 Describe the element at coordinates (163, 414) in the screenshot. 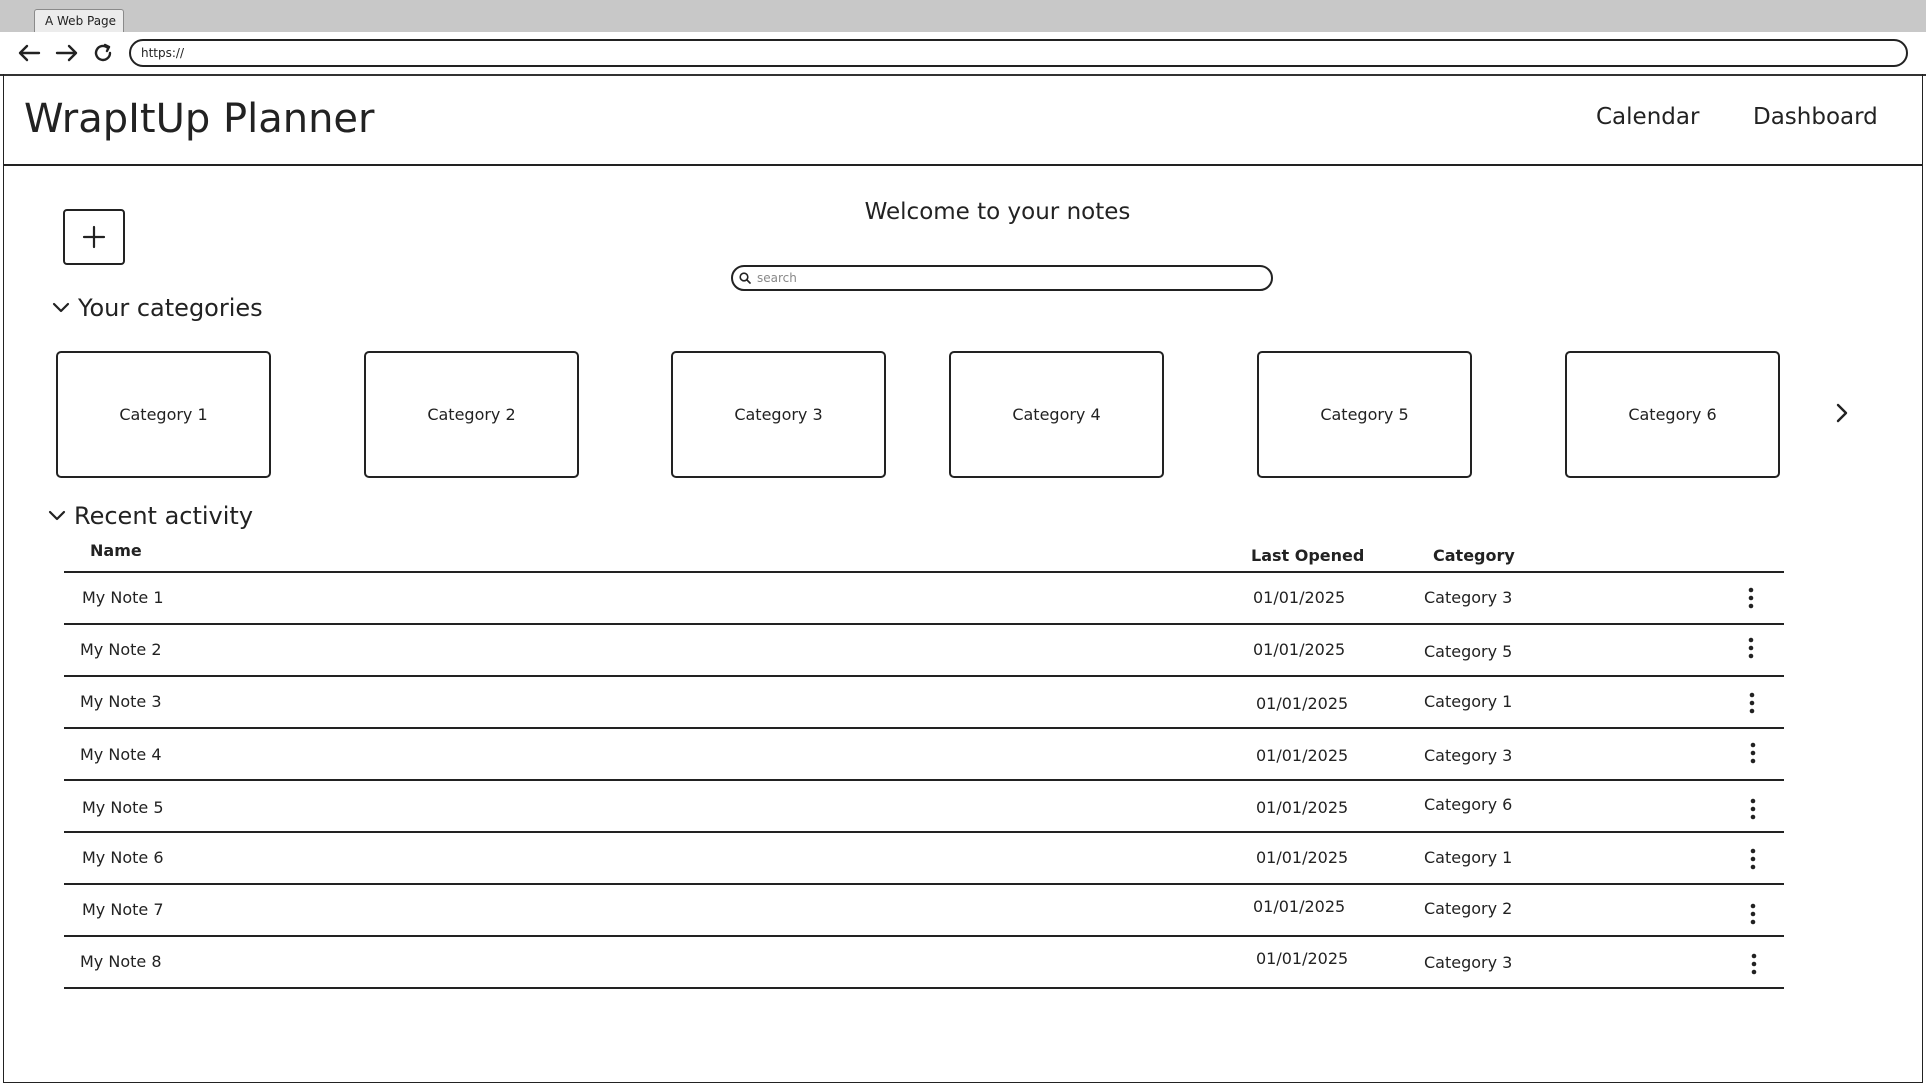

I see `category-card: Category 1` at that location.